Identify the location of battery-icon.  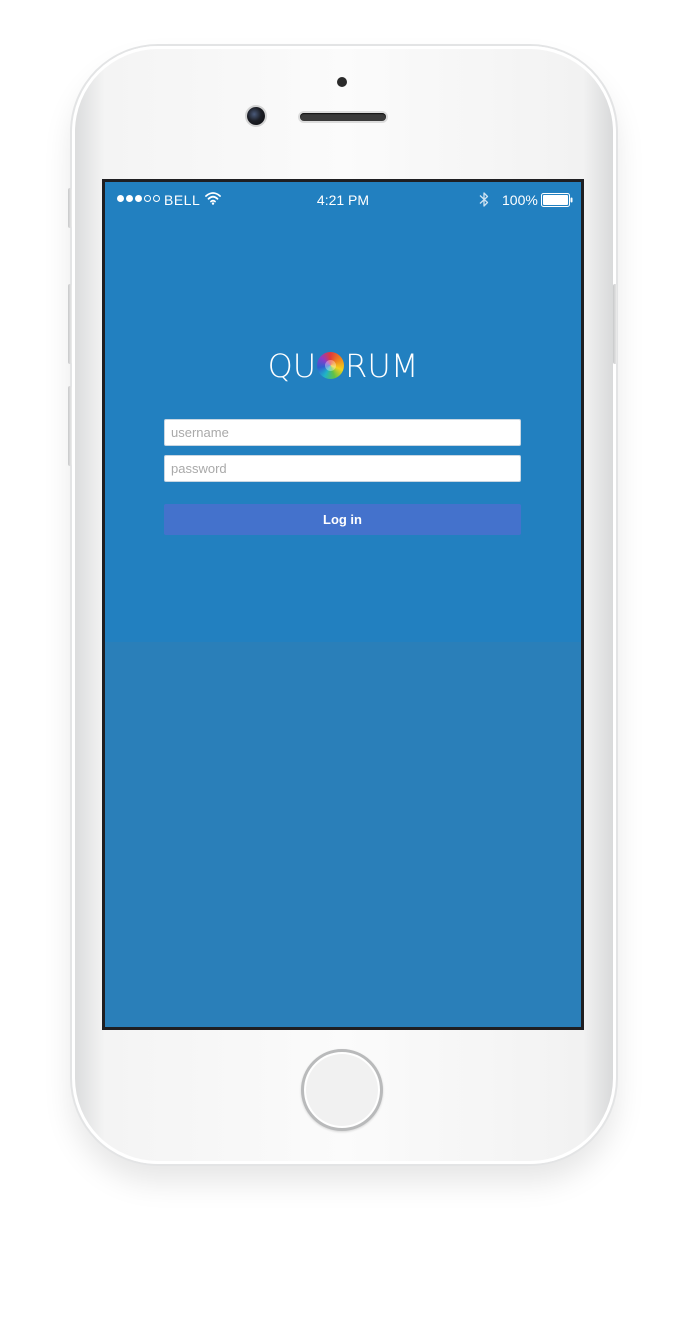
(557, 200).